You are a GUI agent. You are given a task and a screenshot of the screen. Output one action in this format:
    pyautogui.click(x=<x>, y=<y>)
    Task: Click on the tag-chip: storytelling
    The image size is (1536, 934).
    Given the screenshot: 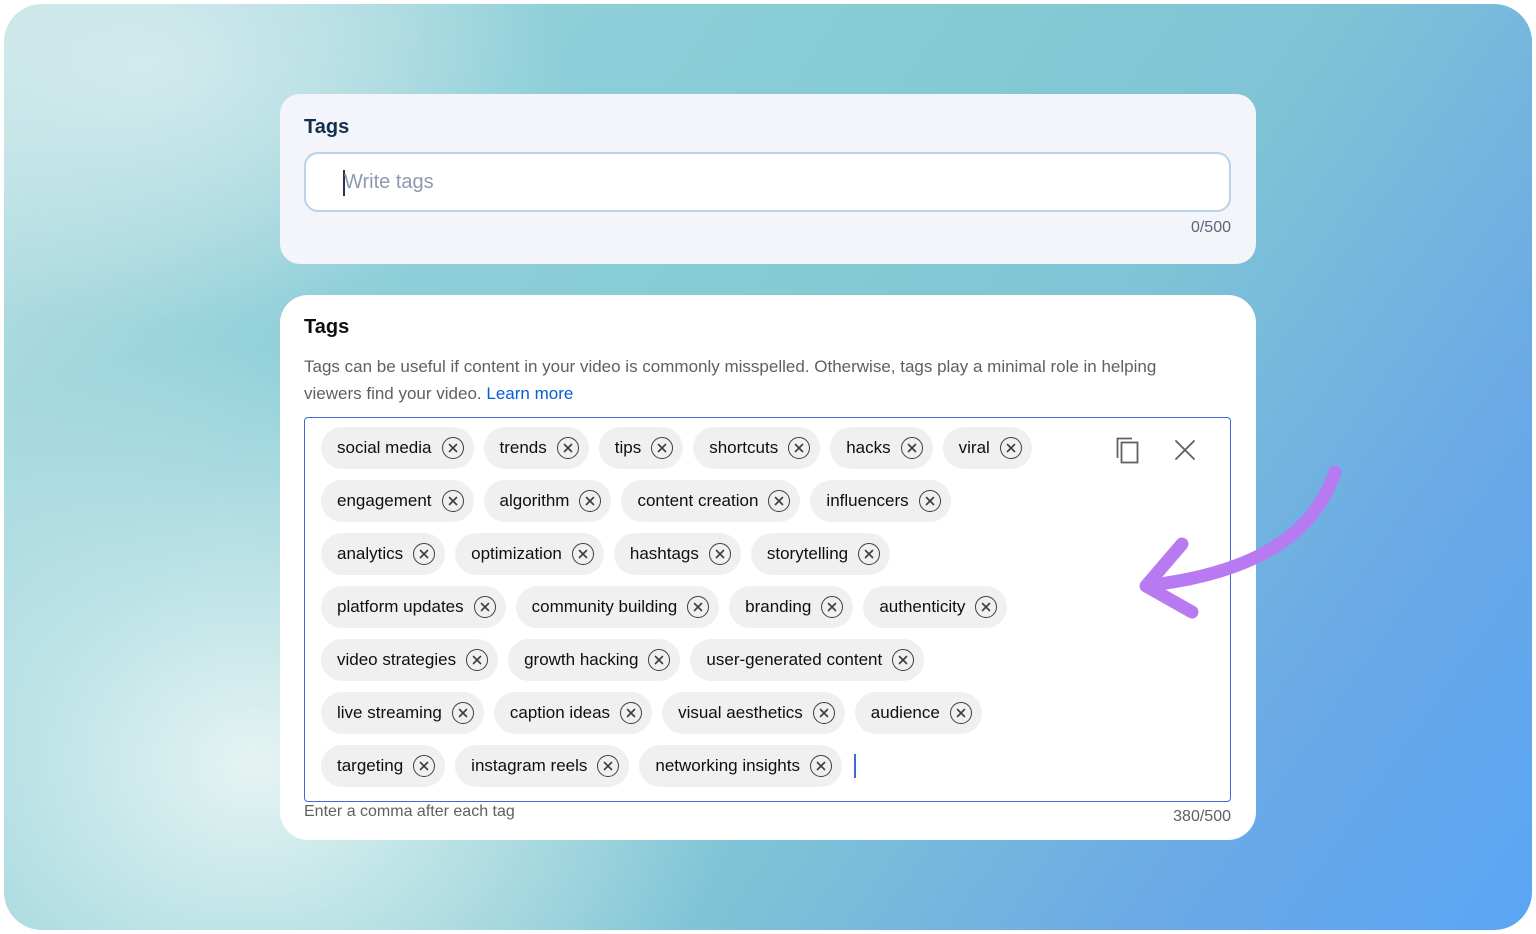 What is the action you would take?
    pyautogui.click(x=820, y=554)
    